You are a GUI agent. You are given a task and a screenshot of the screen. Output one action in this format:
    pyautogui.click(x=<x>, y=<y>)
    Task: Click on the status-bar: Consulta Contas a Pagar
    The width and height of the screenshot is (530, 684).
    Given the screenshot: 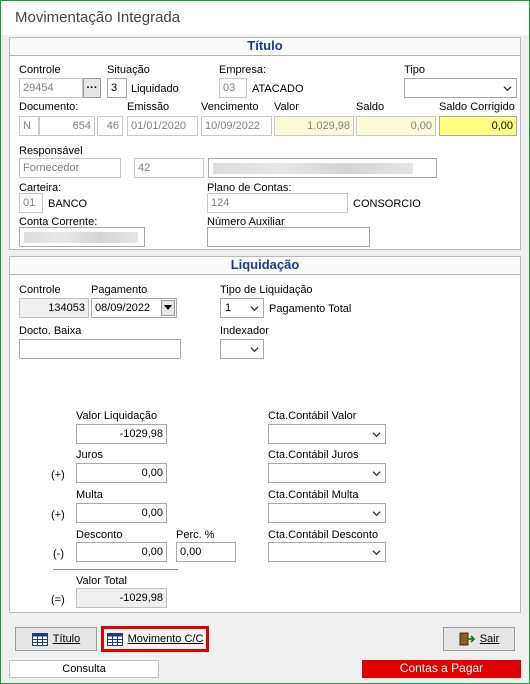 What is the action you would take?
    pyautogui.click(x=265, y=669)
    